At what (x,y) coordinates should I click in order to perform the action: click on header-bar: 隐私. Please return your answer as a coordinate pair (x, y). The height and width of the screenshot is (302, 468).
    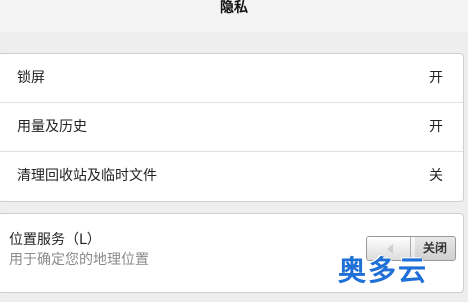
    Looking at the image, I should click on (234, 16).